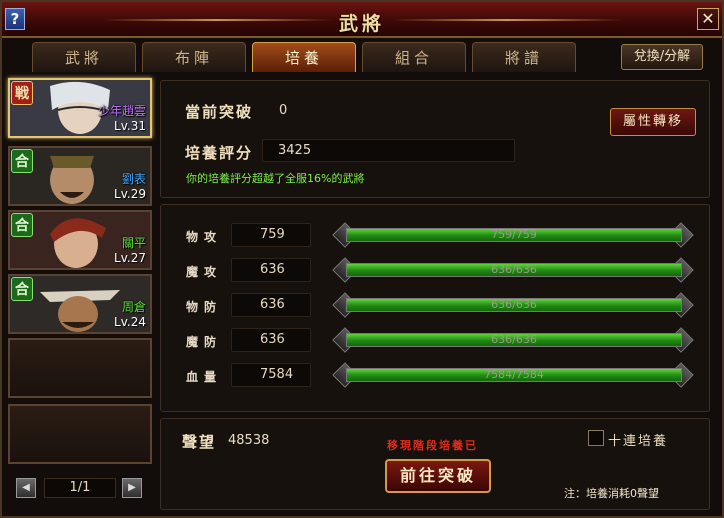 Image resolution: width=724 pixels, height=518 pixels. What do you see at coordinates (249, 440) in the screenshot?
I see `reputation-value: 48538` at bounding box center [249, 440].